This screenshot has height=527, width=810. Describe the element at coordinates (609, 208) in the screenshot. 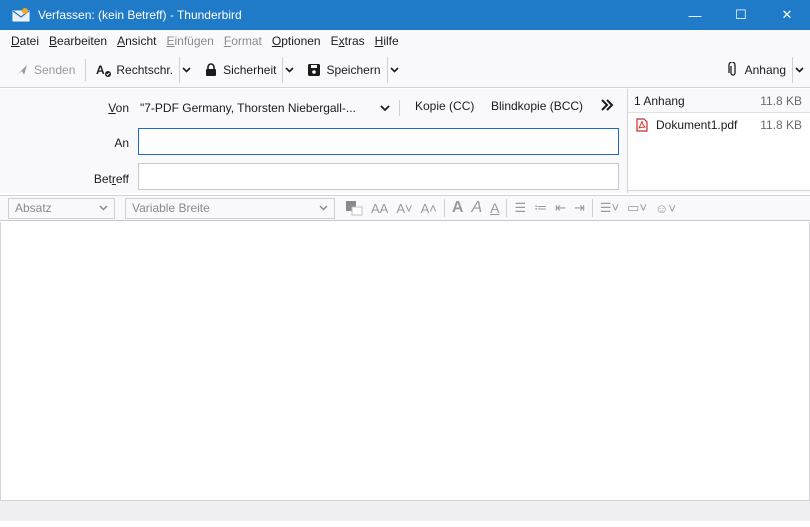

I see `align-icon: ☰˅` at that location.